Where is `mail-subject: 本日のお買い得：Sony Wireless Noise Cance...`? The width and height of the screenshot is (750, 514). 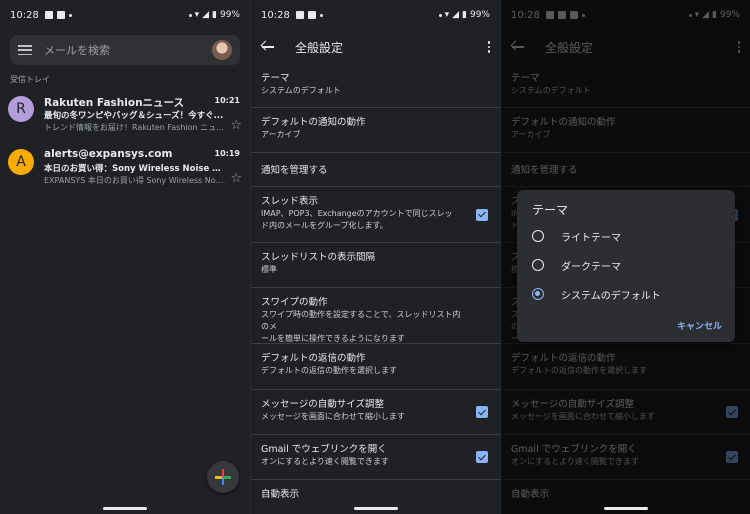
mail-subject: 本日のお買い得：Sony Wireless Noise Cance... is located at coordinates (134, 169).